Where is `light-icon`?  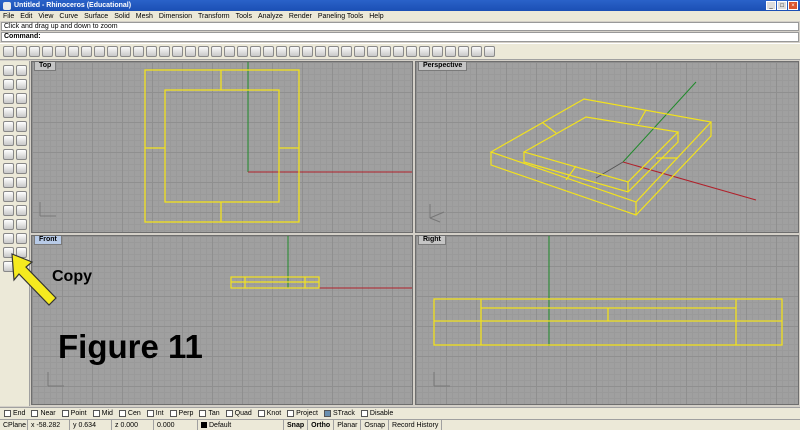 light-icon is located at coordinates (8, 182).